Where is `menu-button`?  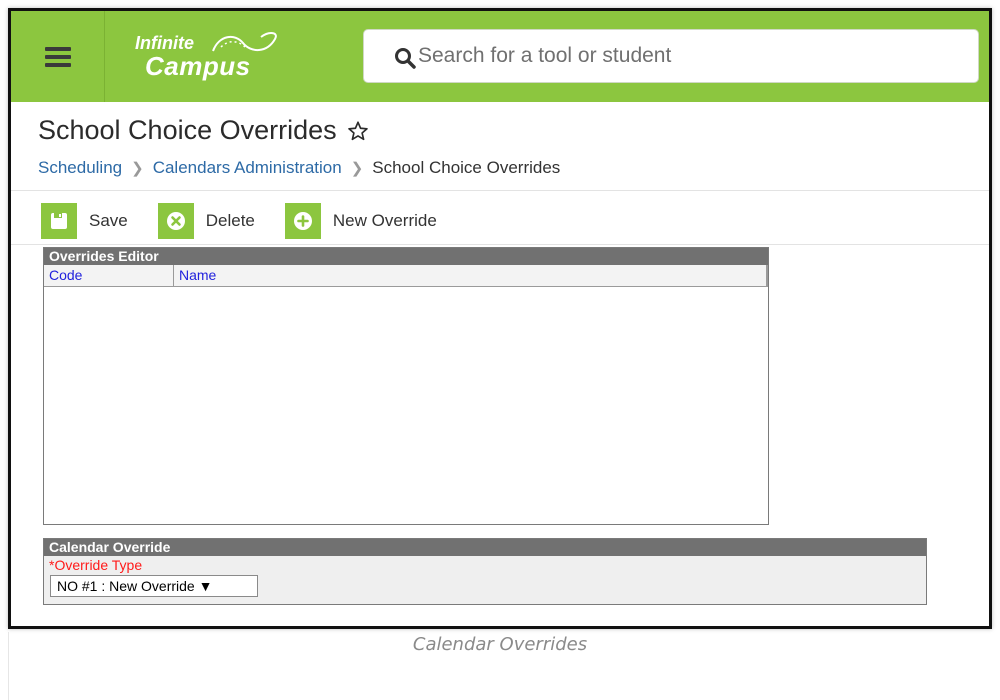
menu-button is located at coordinates (58, 56).